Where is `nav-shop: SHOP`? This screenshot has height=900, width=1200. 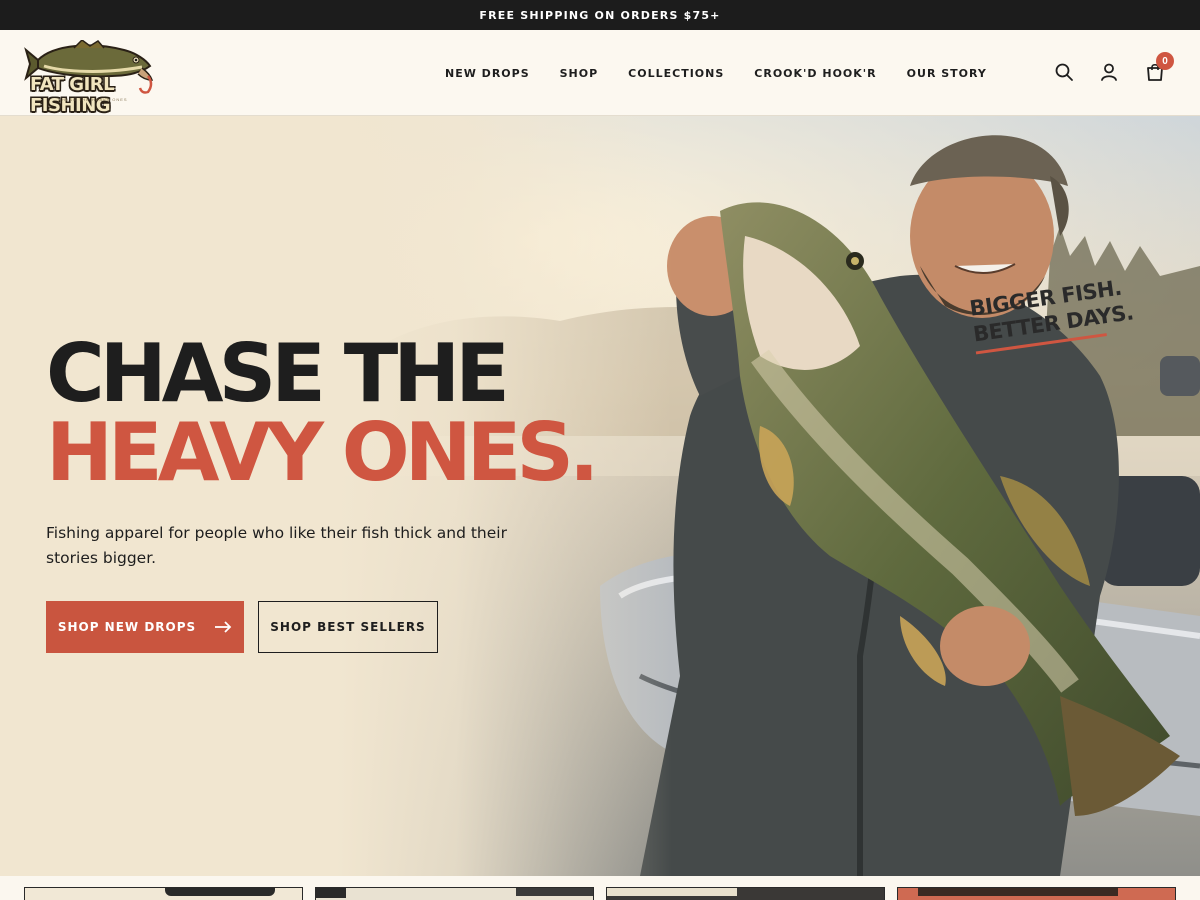 nav-shop: SHOP is located at coordinates (579, 73).